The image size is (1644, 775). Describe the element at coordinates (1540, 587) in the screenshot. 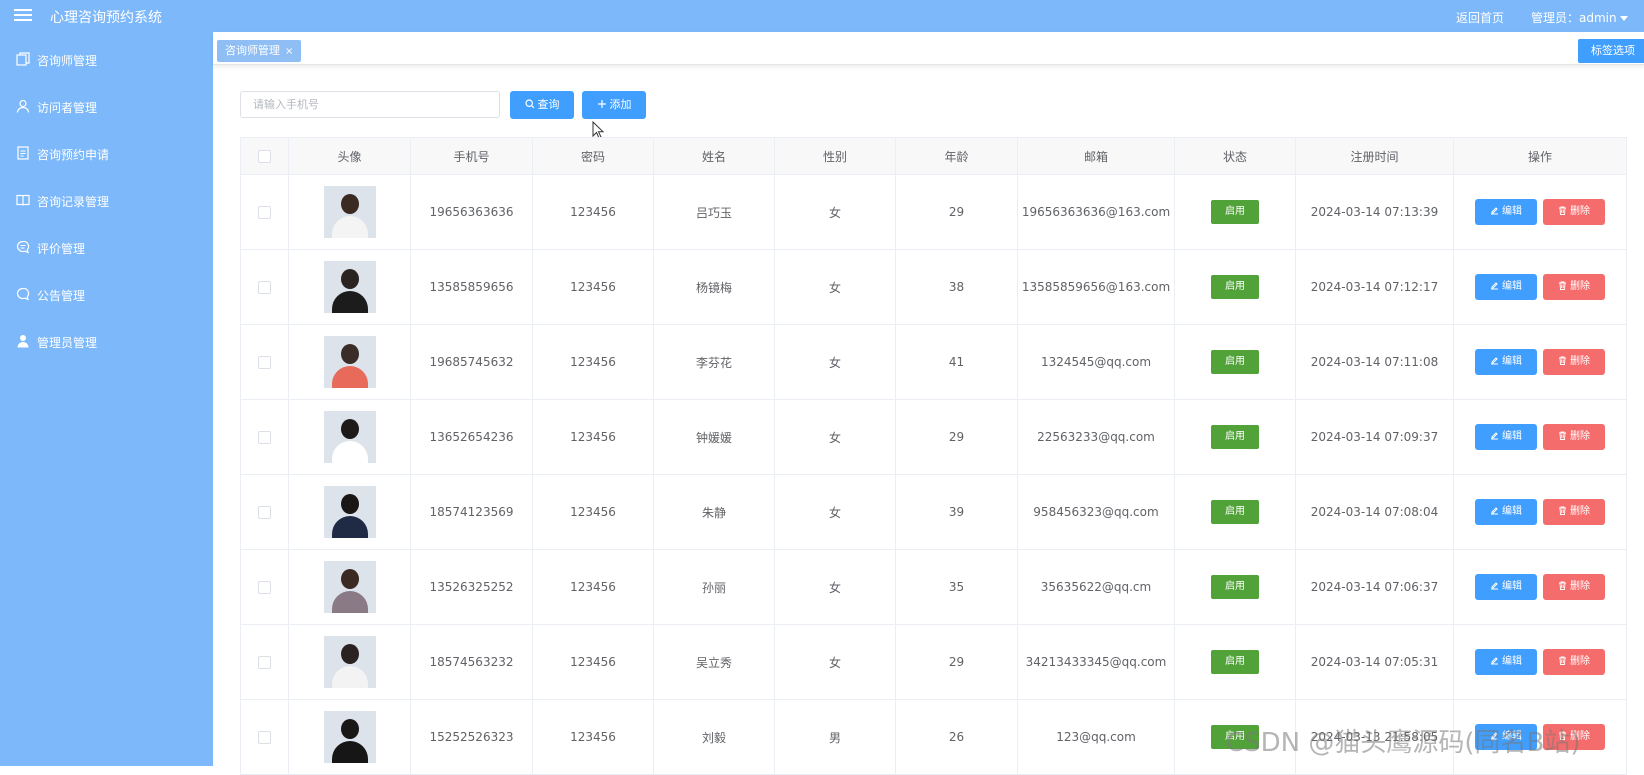

I see `actions-cell: 编辑 删除` at that location.